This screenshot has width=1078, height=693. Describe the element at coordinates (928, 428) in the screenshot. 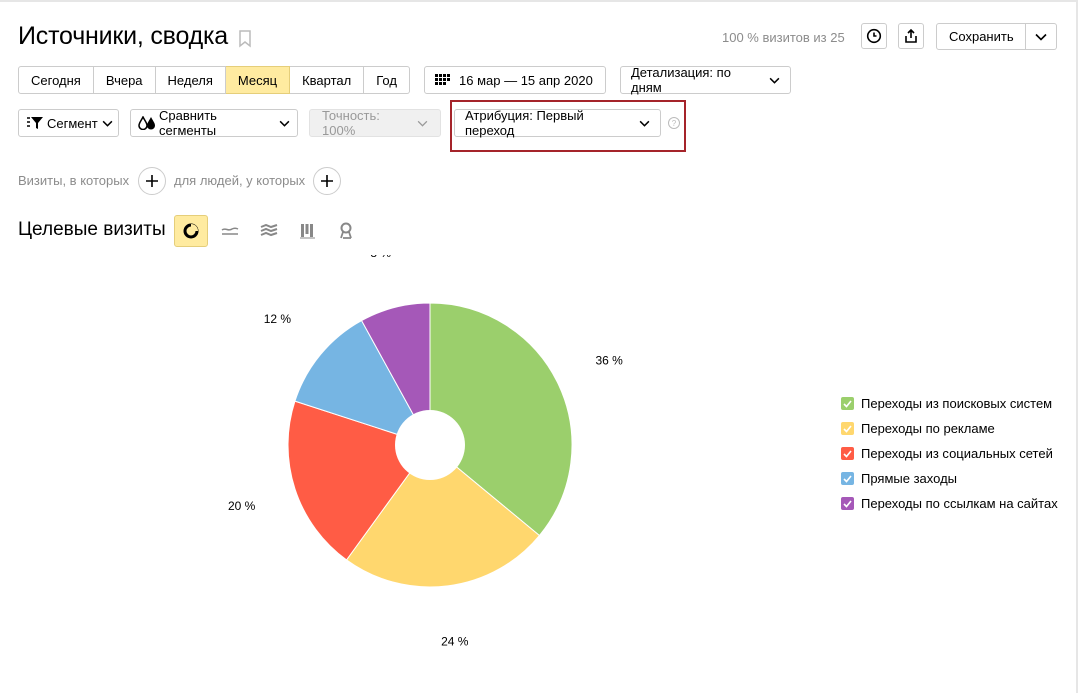

I see `legend-label: Переходы по рекламе` at that location.